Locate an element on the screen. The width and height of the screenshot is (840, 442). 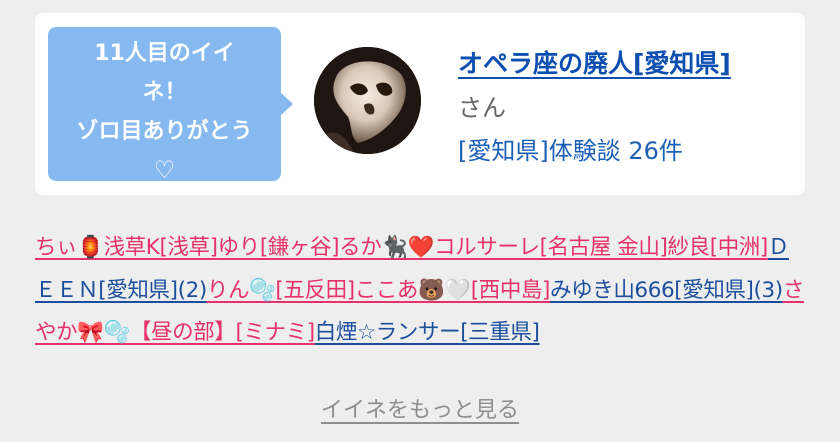
bubble-tail is located at coordinates (286, 104).